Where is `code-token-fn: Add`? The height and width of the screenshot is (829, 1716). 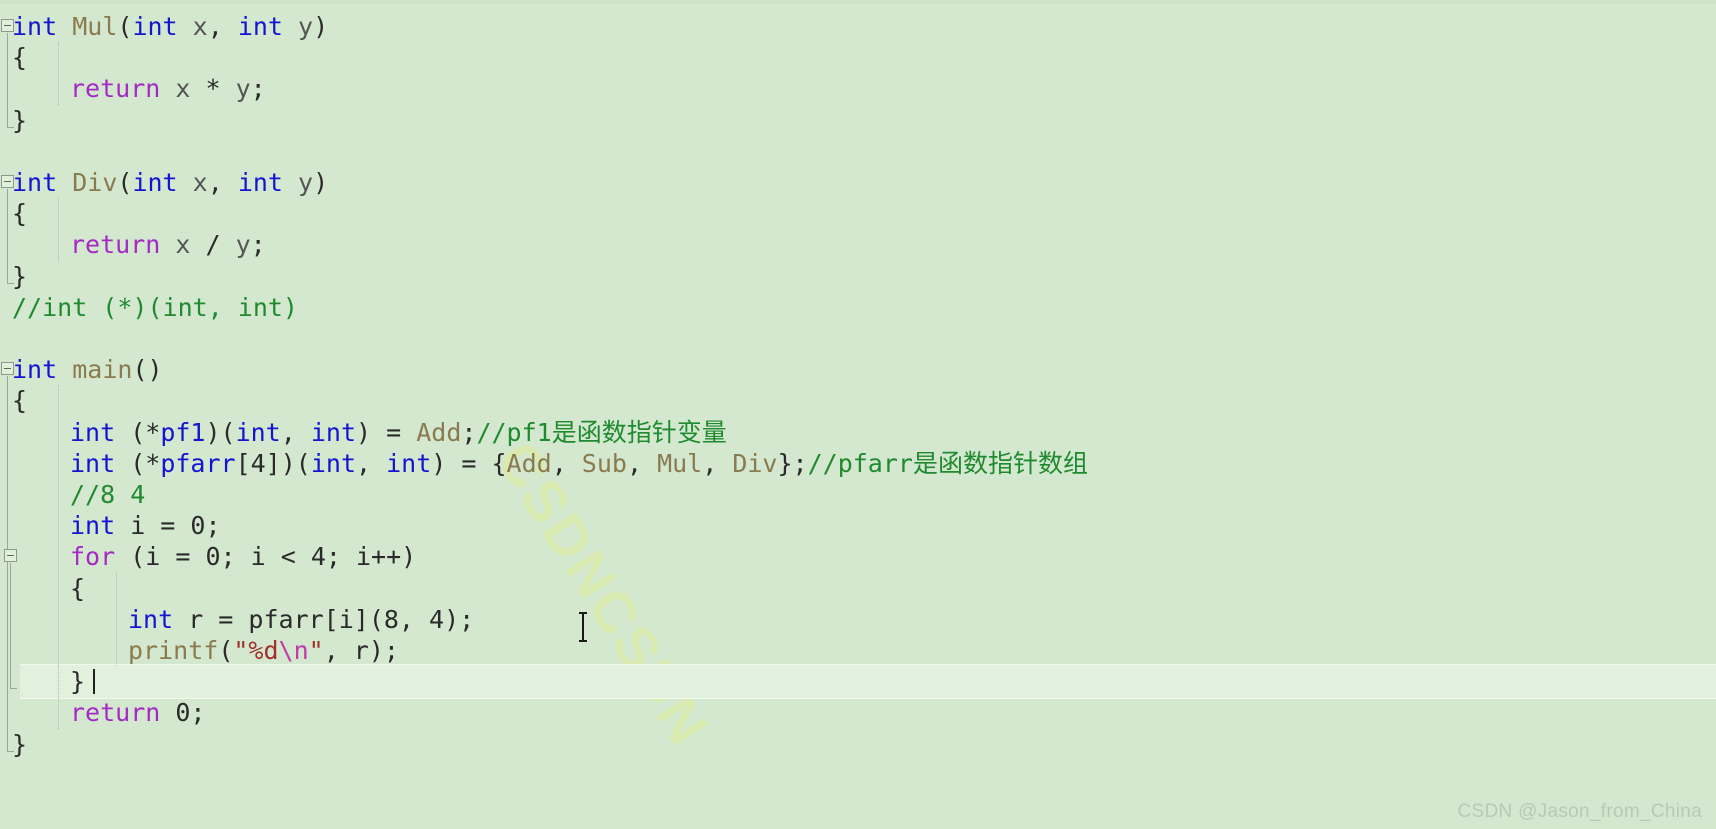 code-token-fn: Add is located at coordinates (439, 432).